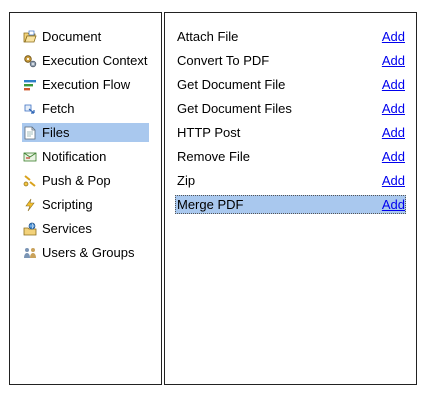 This screenshot has height=394, width=430. What do you see at coordinates (67, 228) in the screenshot?
I see `category-label: Services` at bounding box center [67, 228].